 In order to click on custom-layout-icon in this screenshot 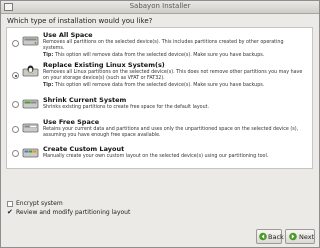, I will do `click(30, 153)`.